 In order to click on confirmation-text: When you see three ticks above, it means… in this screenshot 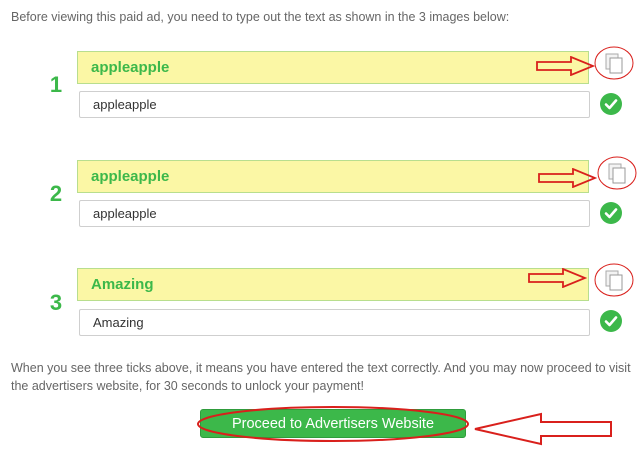, I will do `click(321, 377)`.